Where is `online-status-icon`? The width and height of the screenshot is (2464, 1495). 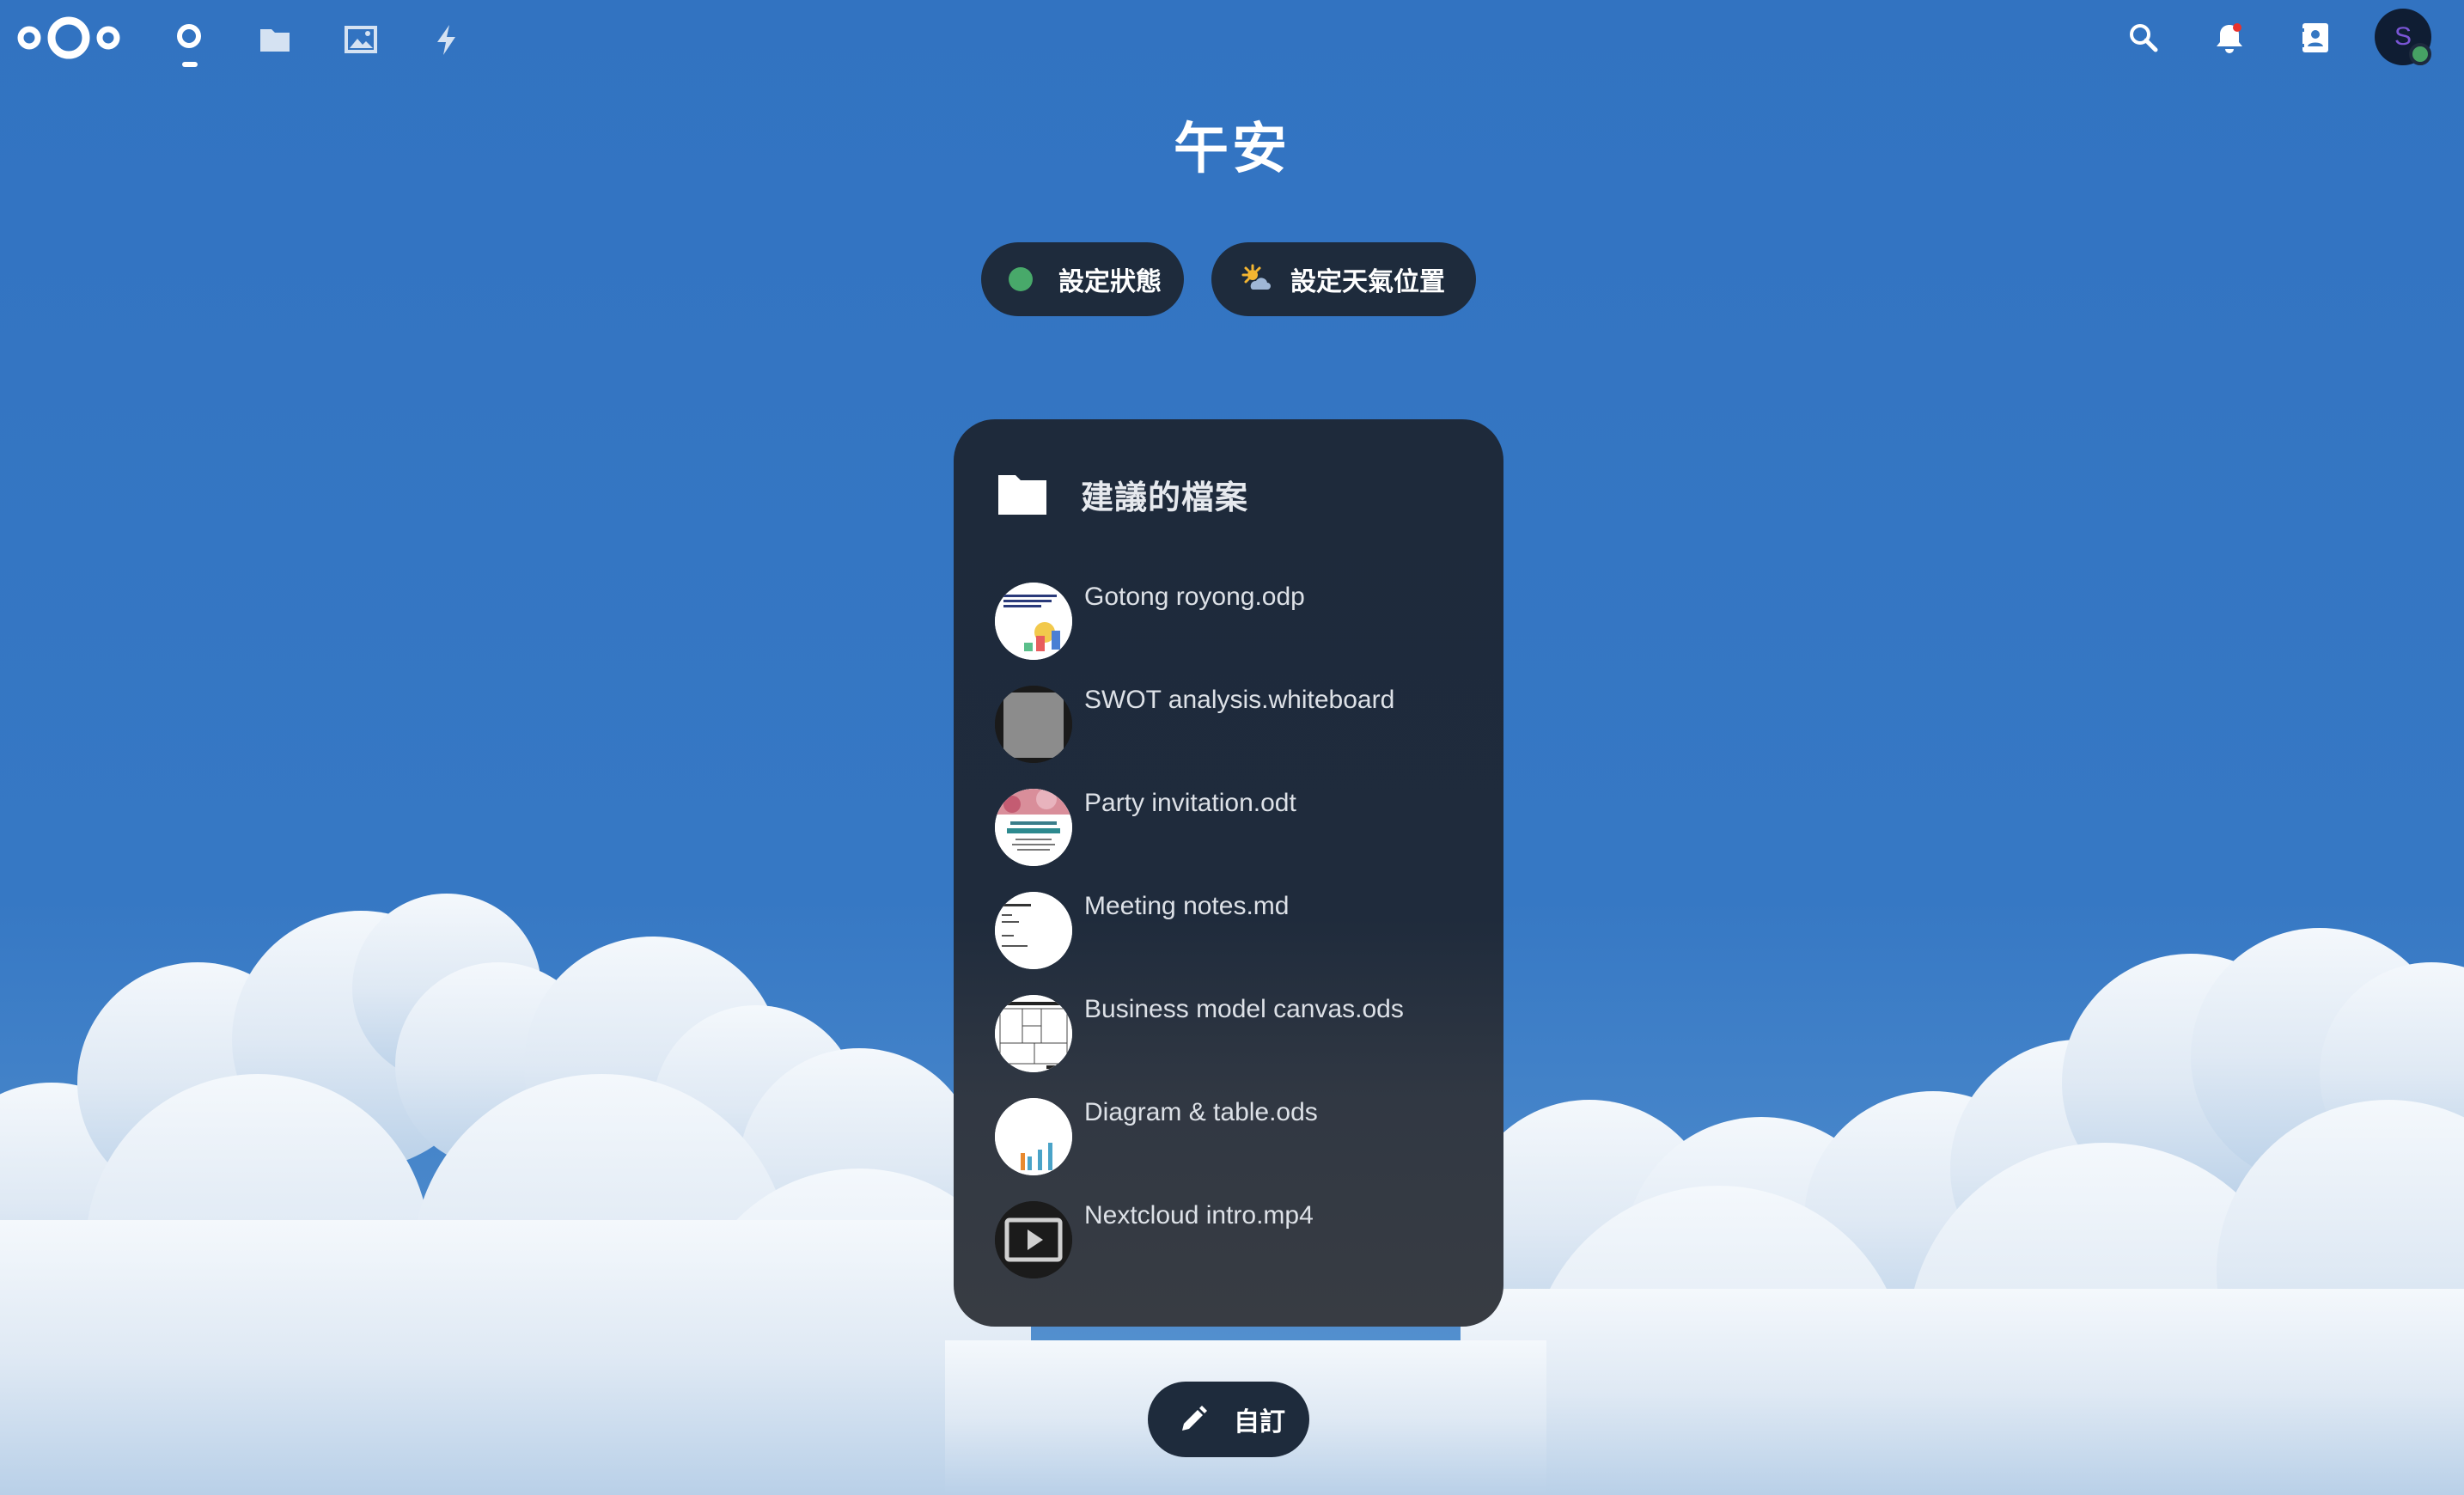 online-status-icon is located at coordinates (1021, 279).